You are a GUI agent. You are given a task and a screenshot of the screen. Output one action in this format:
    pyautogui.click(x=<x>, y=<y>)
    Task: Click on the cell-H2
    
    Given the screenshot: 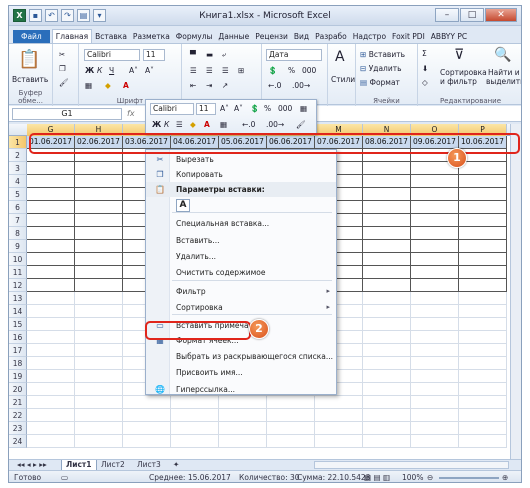 What is the action you would take?
    pyautogui.click(x=99, y=155)
    